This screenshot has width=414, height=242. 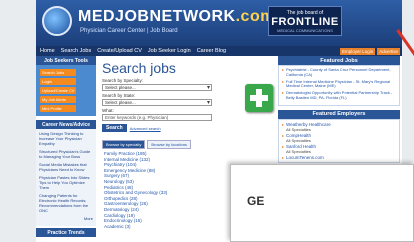 I want to click on featured-jobs-title: Featured Jobs, so click(x=339, y=60).